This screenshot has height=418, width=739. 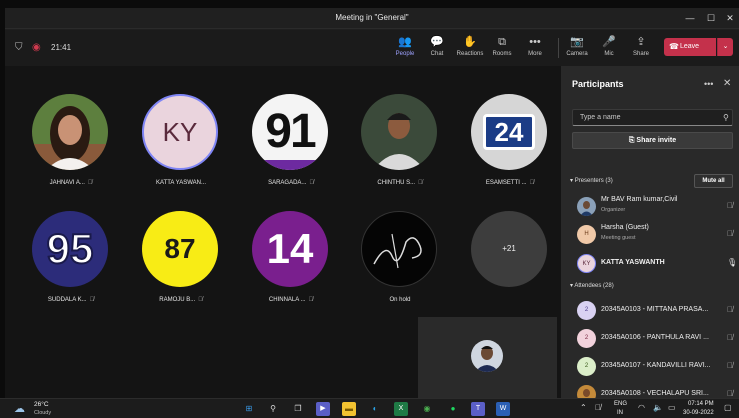 I want to click on more-icon: •••, so click(x=535, y=42).